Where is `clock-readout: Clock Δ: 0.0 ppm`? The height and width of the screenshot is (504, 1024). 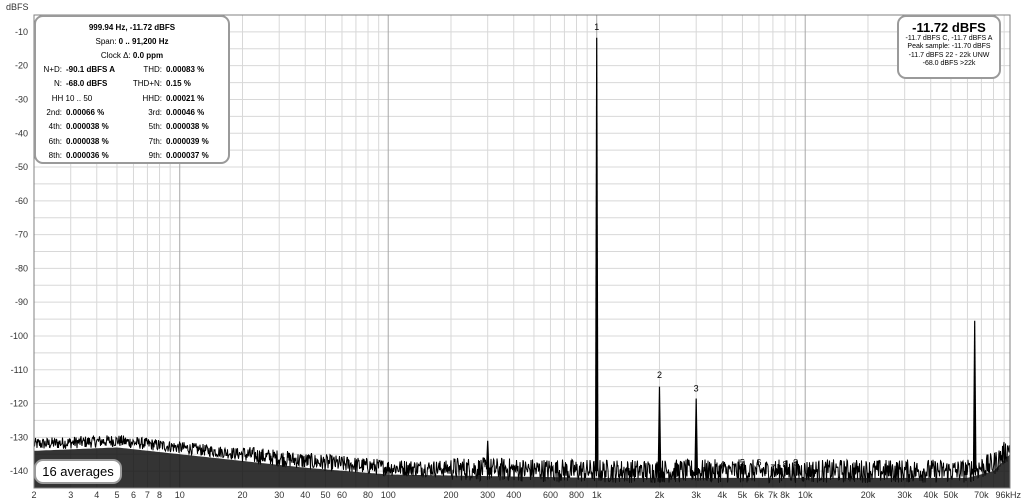
clock-readout: Clock Δ: 0.0 ppm is located at coordinates (132, 55).